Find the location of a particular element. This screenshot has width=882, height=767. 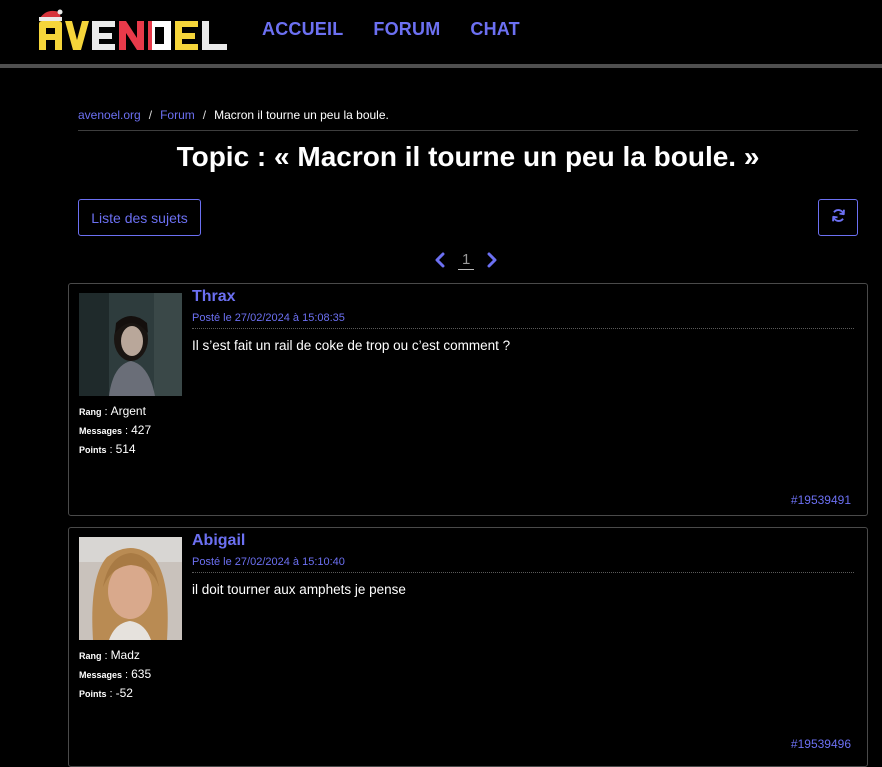

user-stats: Rang : Madz Messages : 635 Points : -52 is located at coordinates (115, 674).